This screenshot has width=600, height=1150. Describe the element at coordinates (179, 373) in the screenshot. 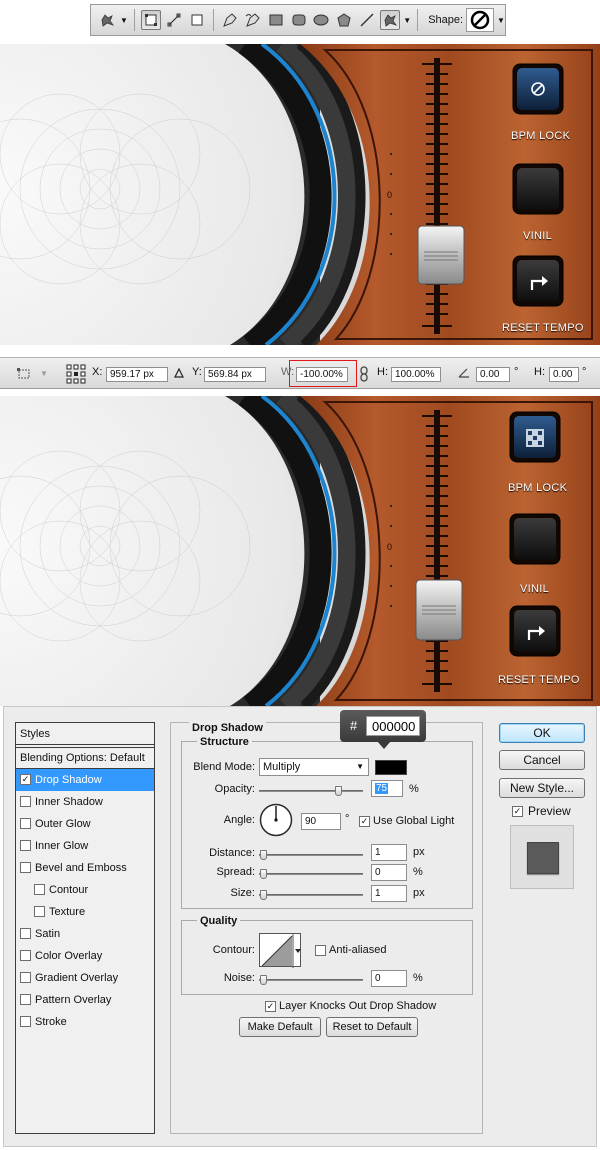

I see `relative-position-icon` at that location.